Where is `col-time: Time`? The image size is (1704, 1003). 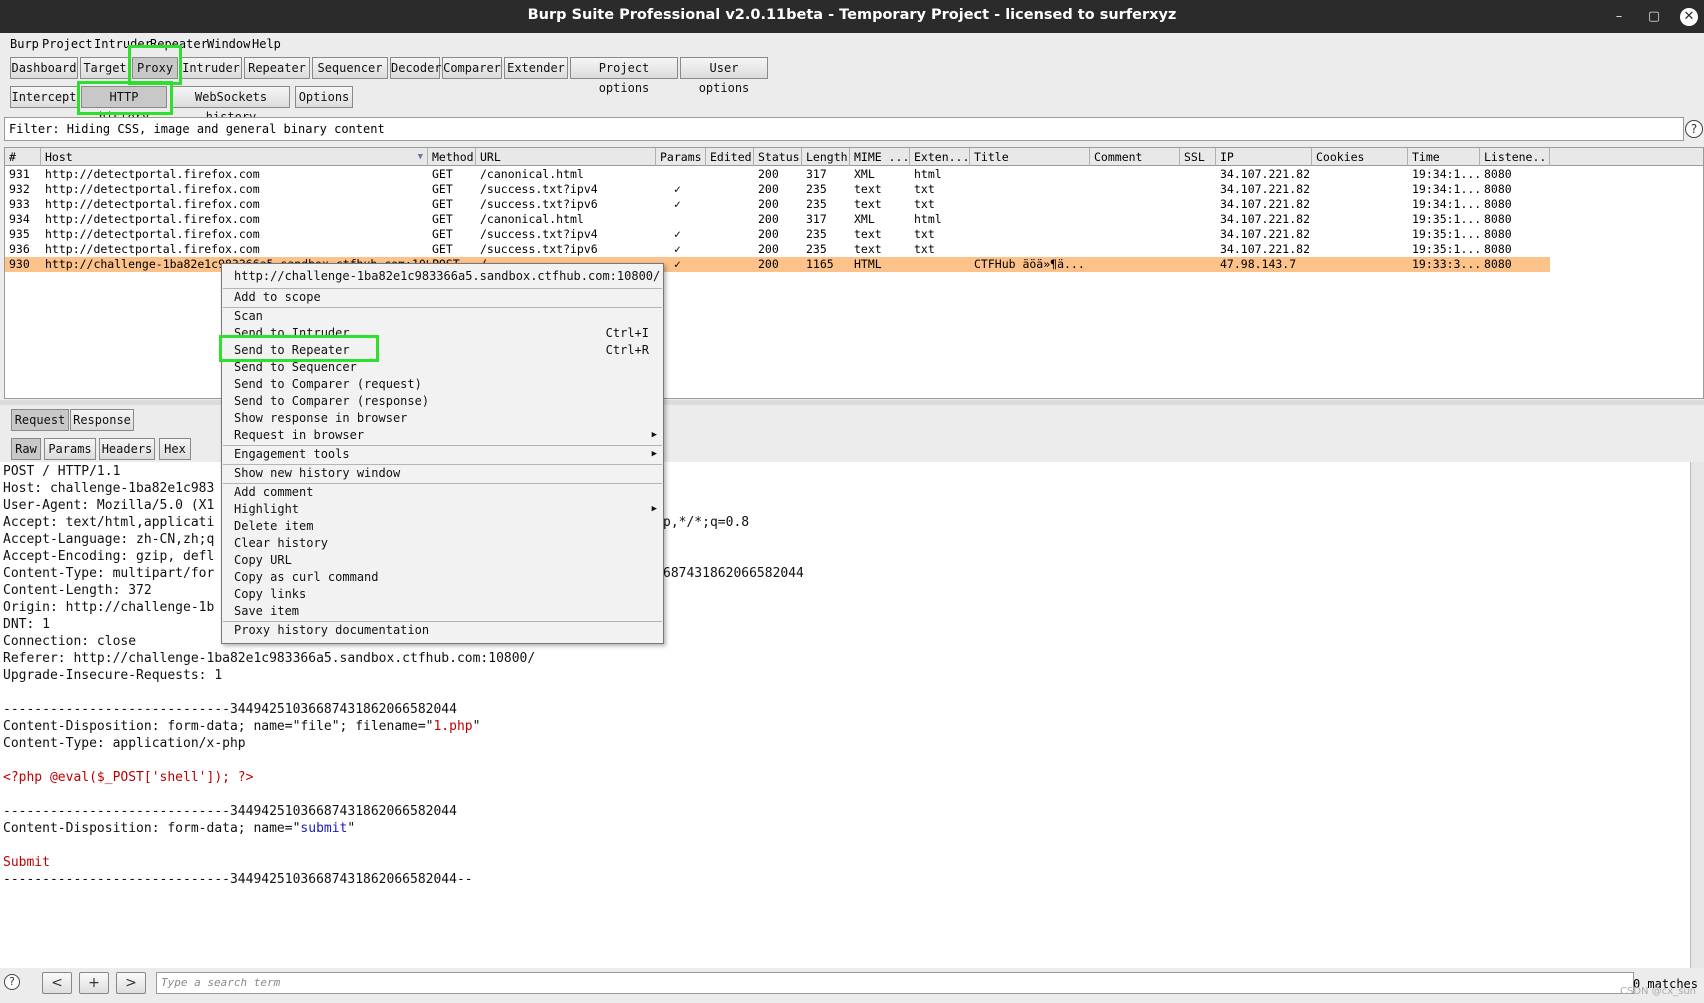 col-time: Time is located at coordinates (1444, 157).